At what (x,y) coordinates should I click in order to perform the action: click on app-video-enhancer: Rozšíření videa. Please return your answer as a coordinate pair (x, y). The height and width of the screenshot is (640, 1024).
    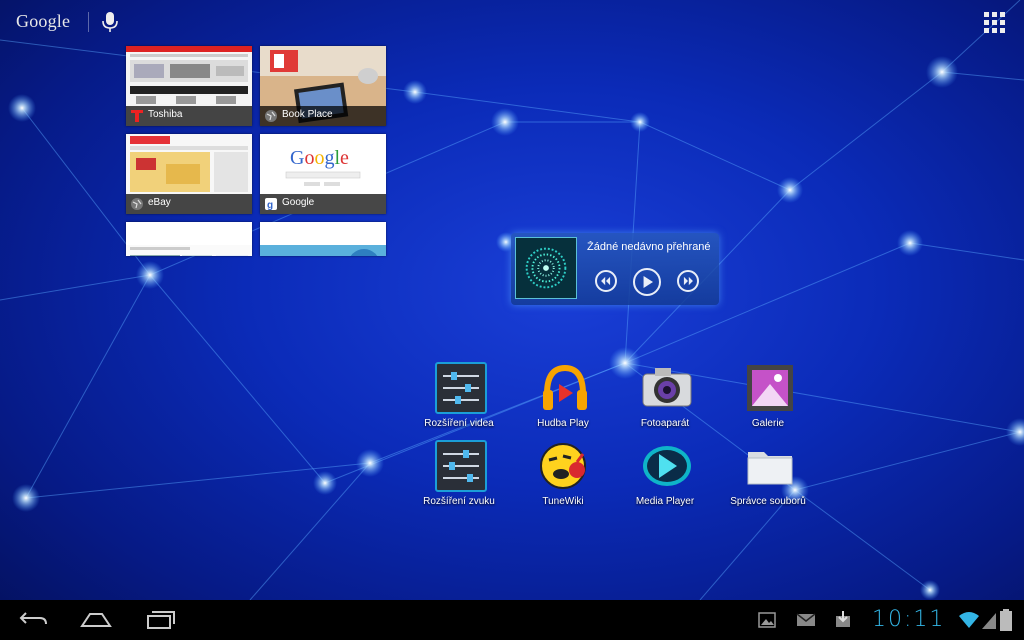
    Looking at the image, I should click on (459, 401).